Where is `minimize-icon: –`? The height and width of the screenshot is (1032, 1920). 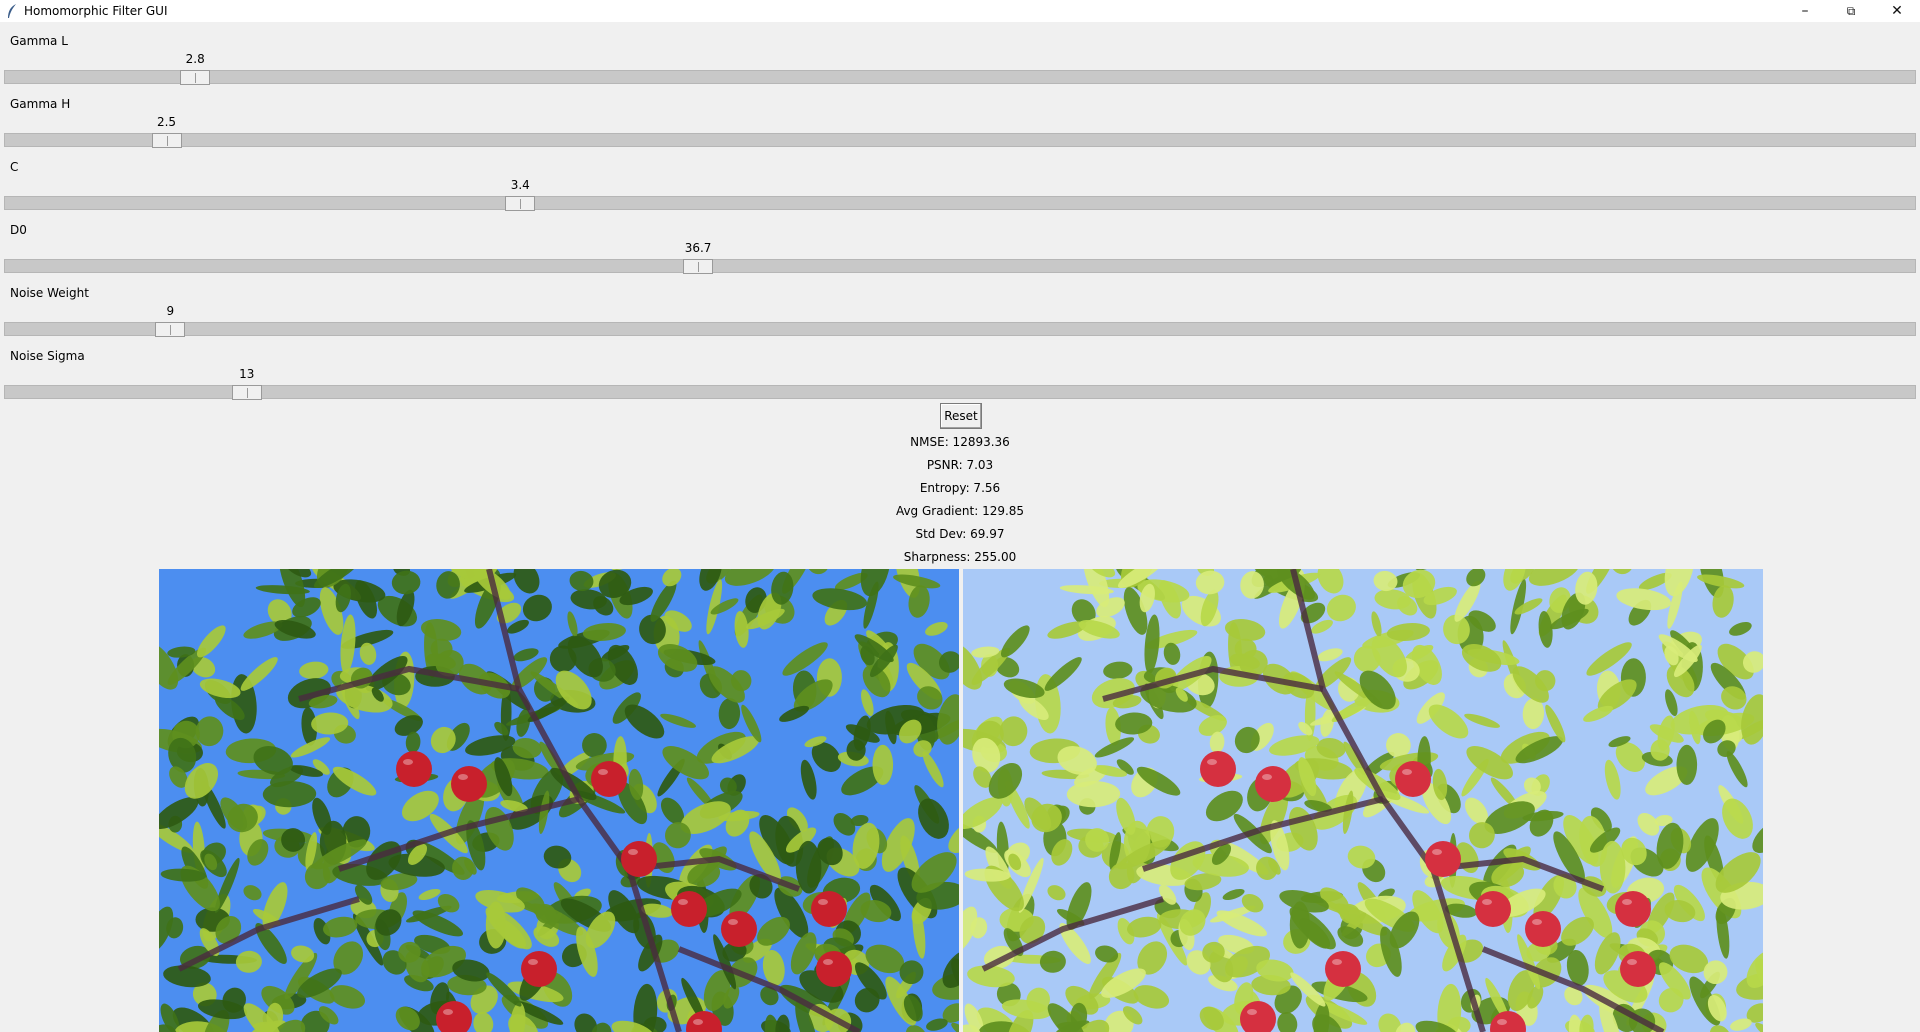
minimize-icon: – is located at coordinates (1805, 11).